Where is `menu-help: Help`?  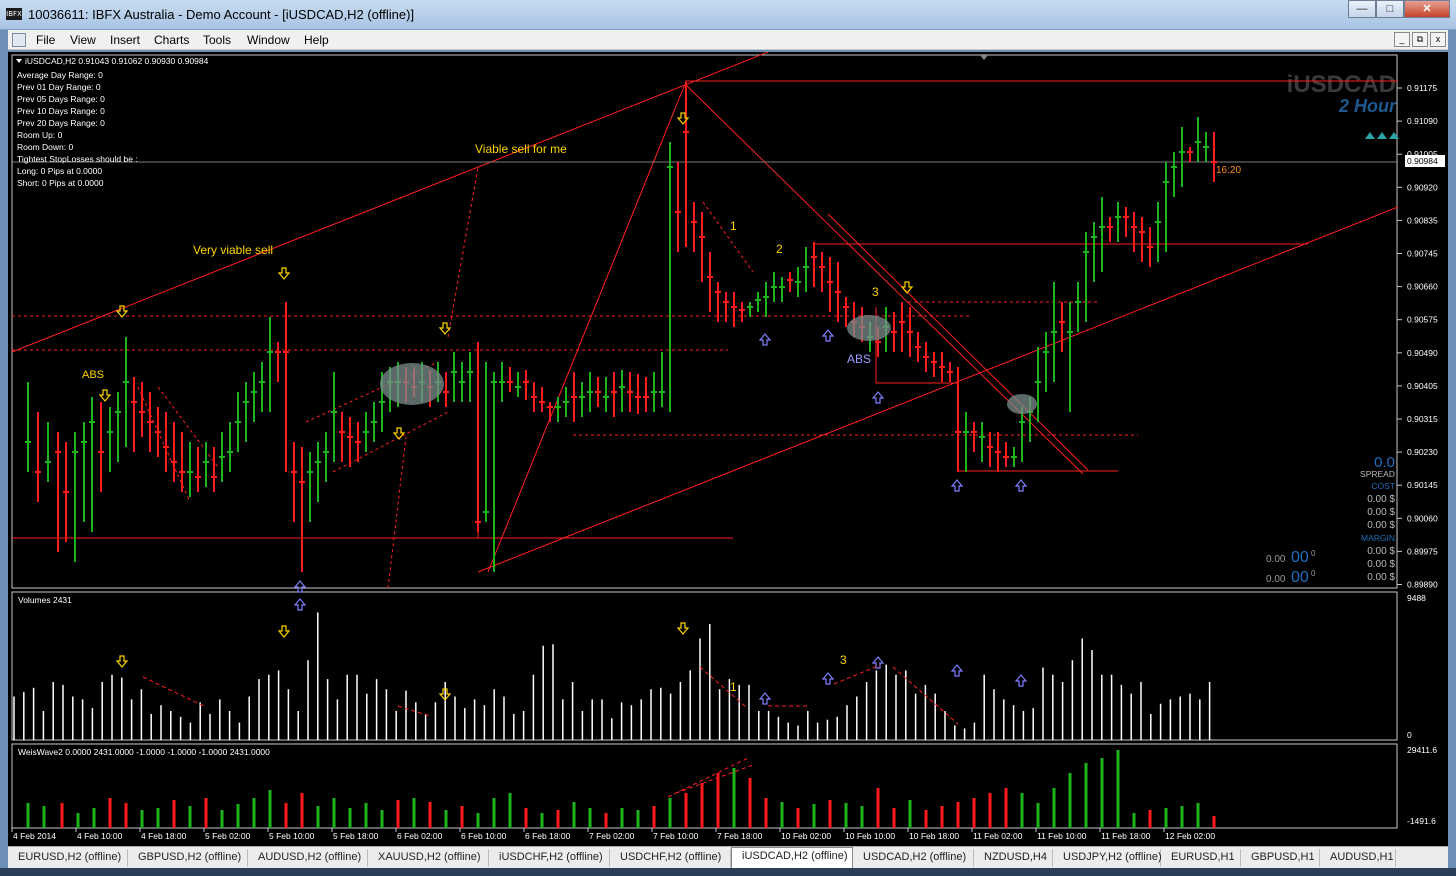
menu-help: Help is located at coordinates (316, 40).